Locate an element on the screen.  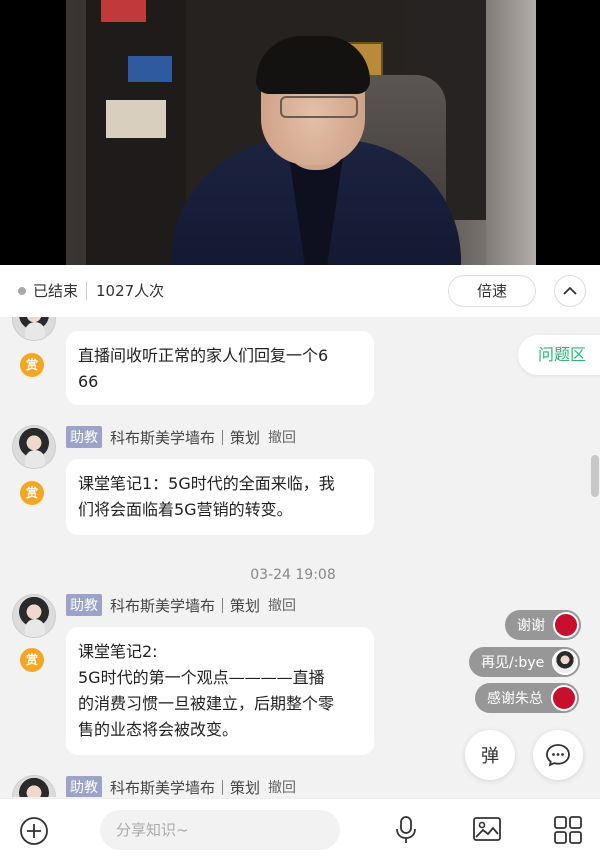
question-area-tab: 问题区 is located at coordinates (559, 355).